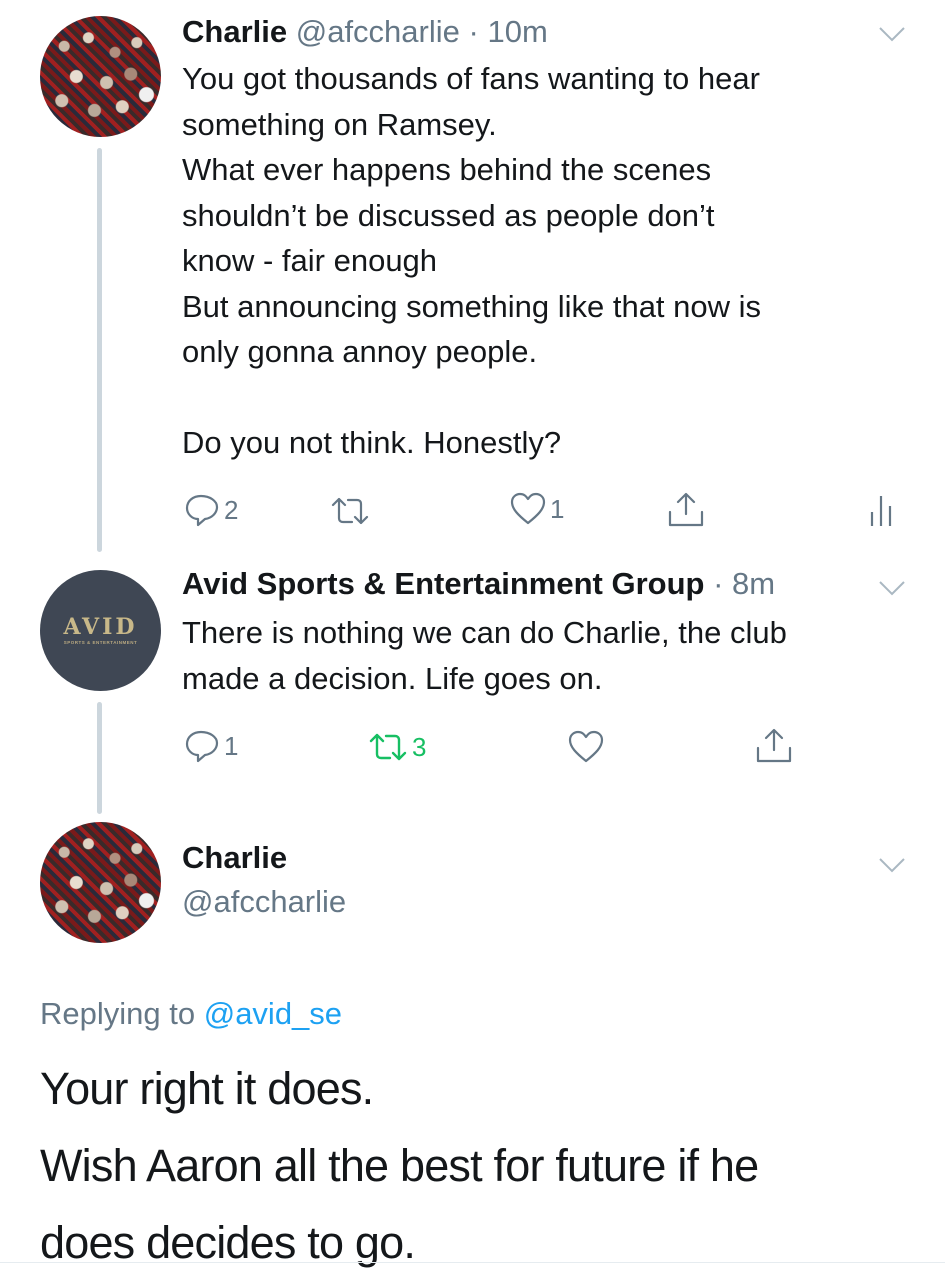 This screenshot has height=1277, width=945. I want to click on avid-logo-subtitle: SPORTS & ENTERTAINMENT, so click(100, 642).